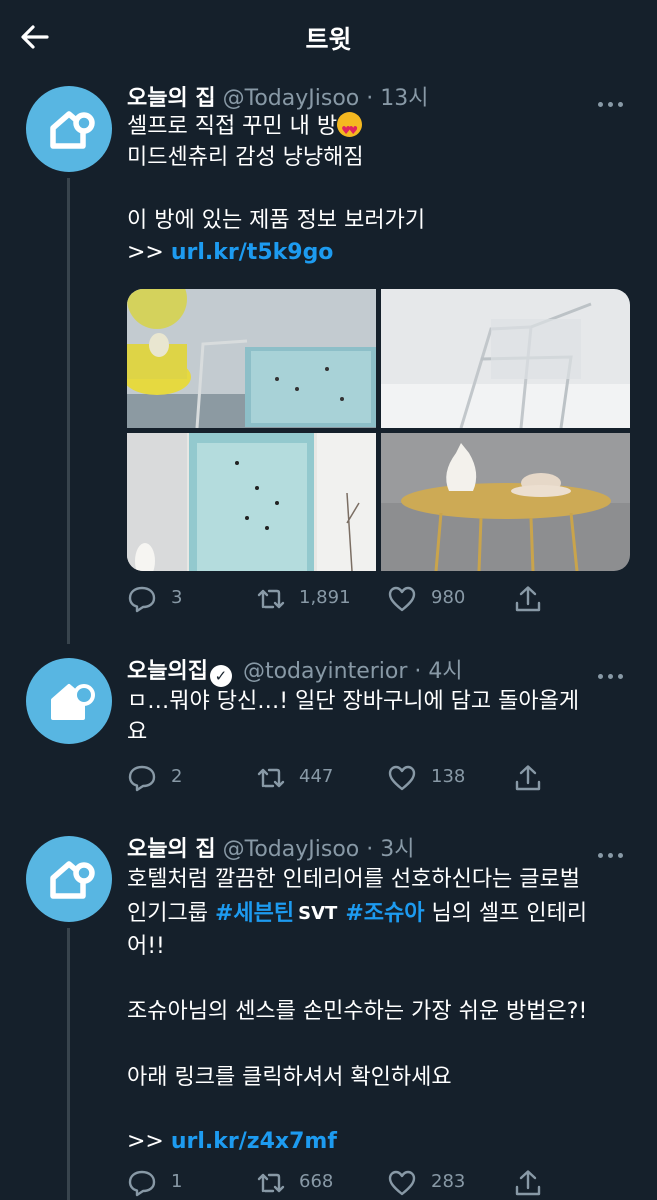  I want to click on house-logo-icon, so click(72, 880).